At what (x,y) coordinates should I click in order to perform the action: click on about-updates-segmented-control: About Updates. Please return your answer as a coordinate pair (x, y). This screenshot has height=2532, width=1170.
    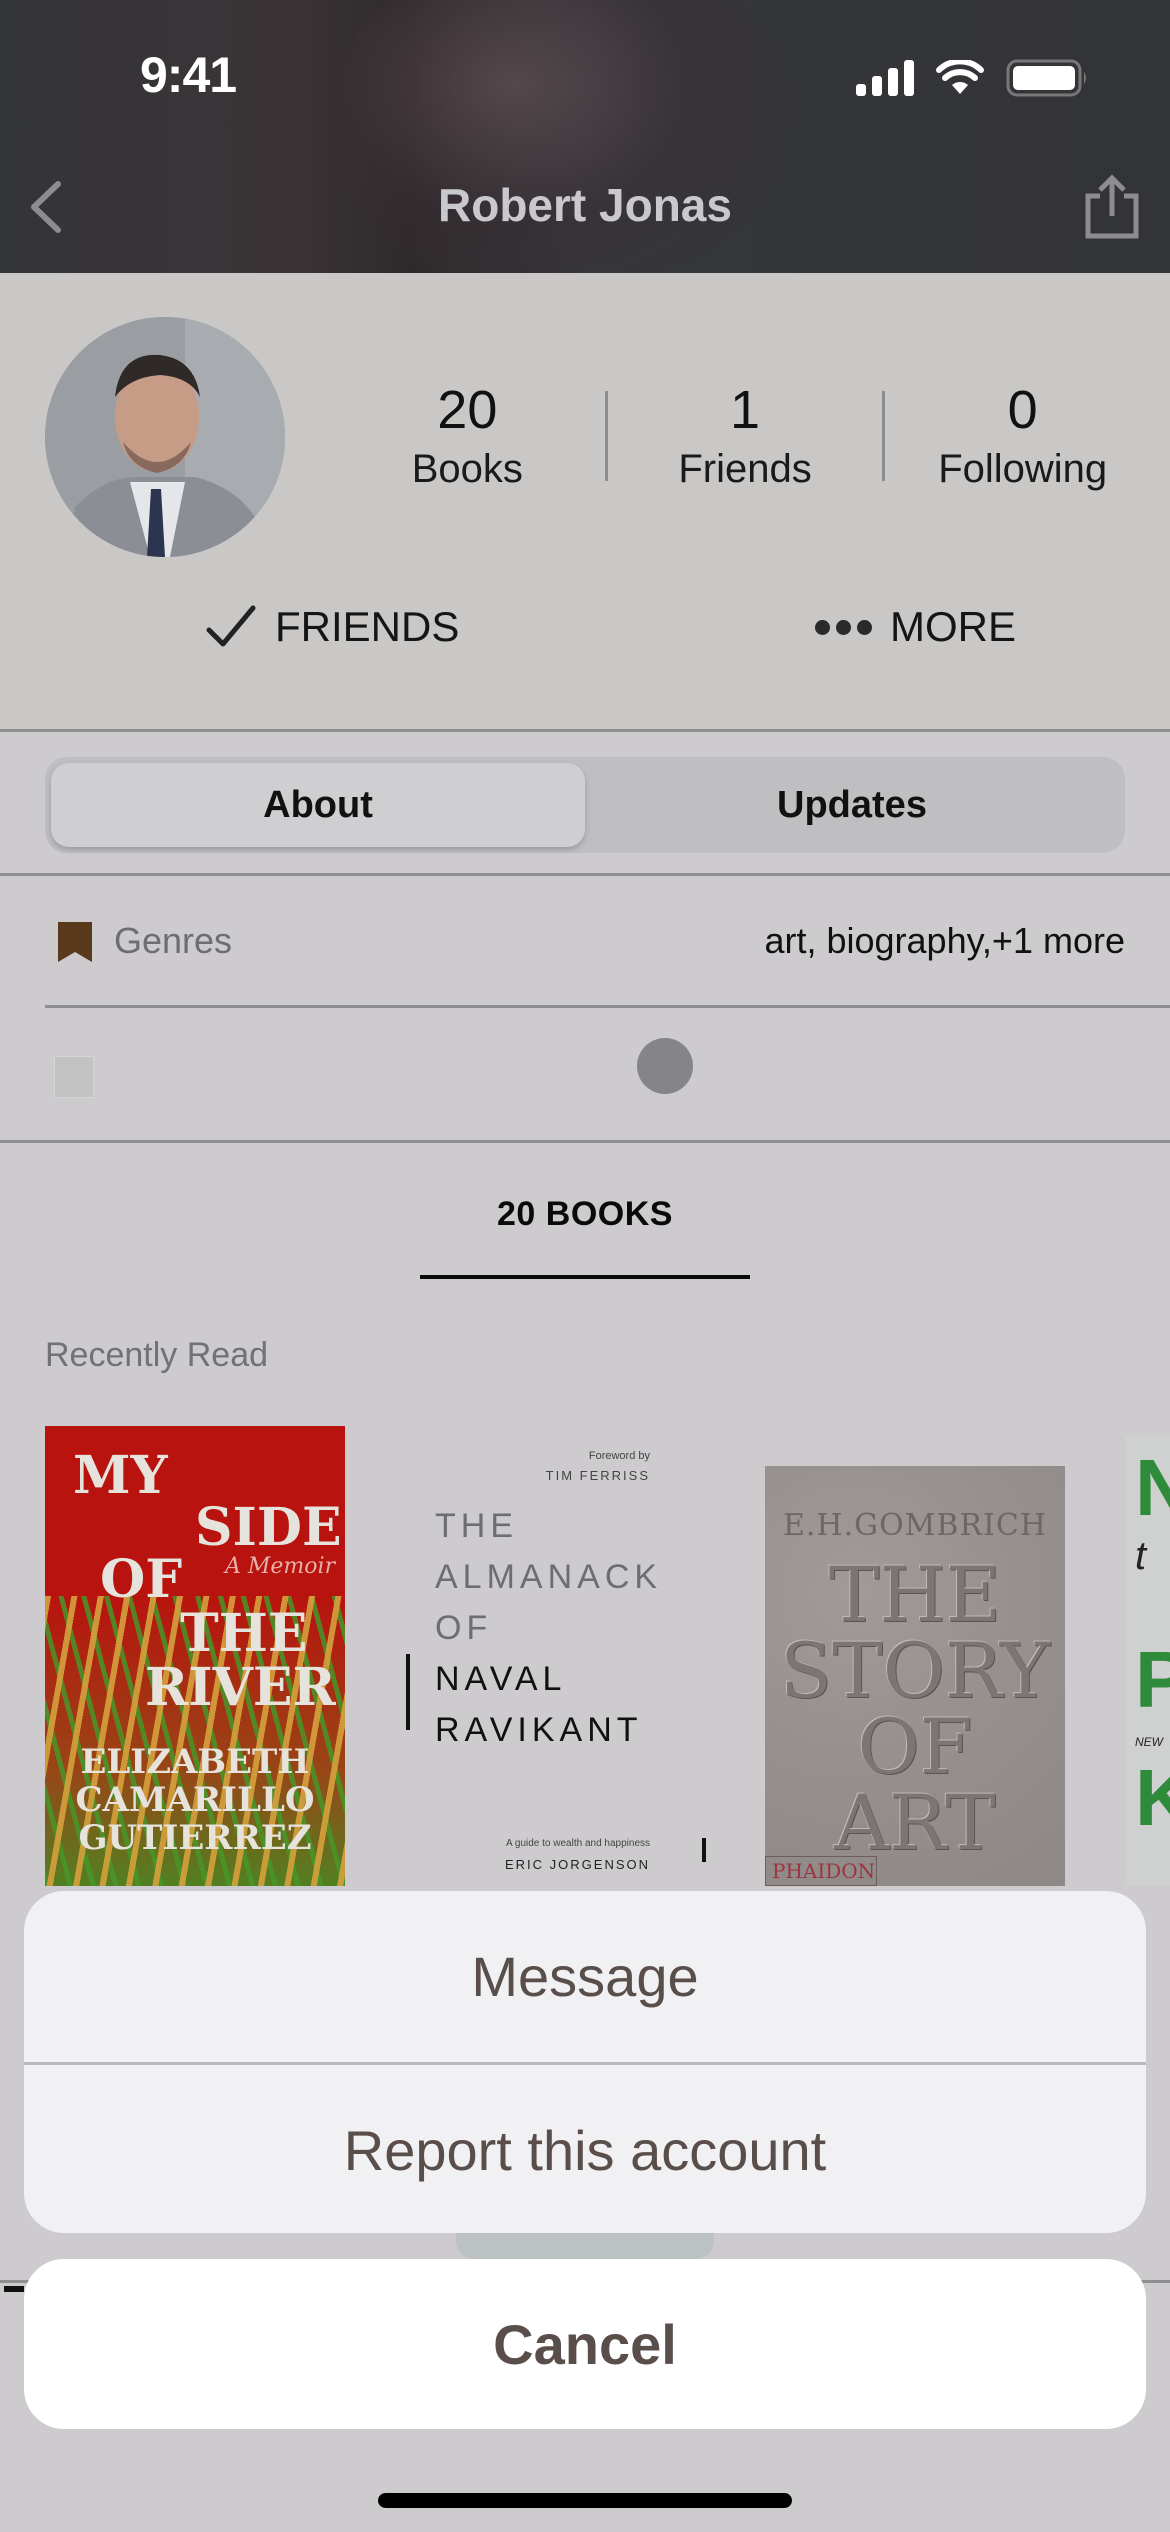
    Looking at the image, I should click on (585, 805).